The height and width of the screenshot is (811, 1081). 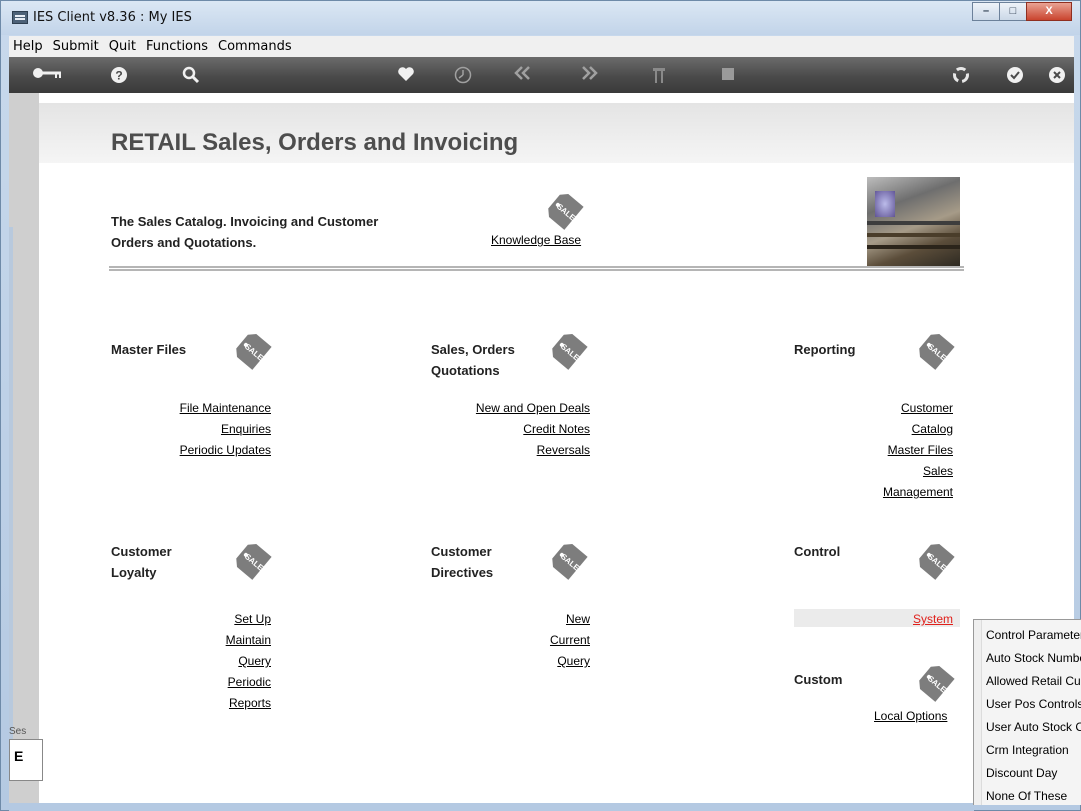 What do you see at coordinates (141, 562) in the screenshot?
I see `section-customer-loyalty-title: Customer Loyalty` at bounding box center [141, 562].